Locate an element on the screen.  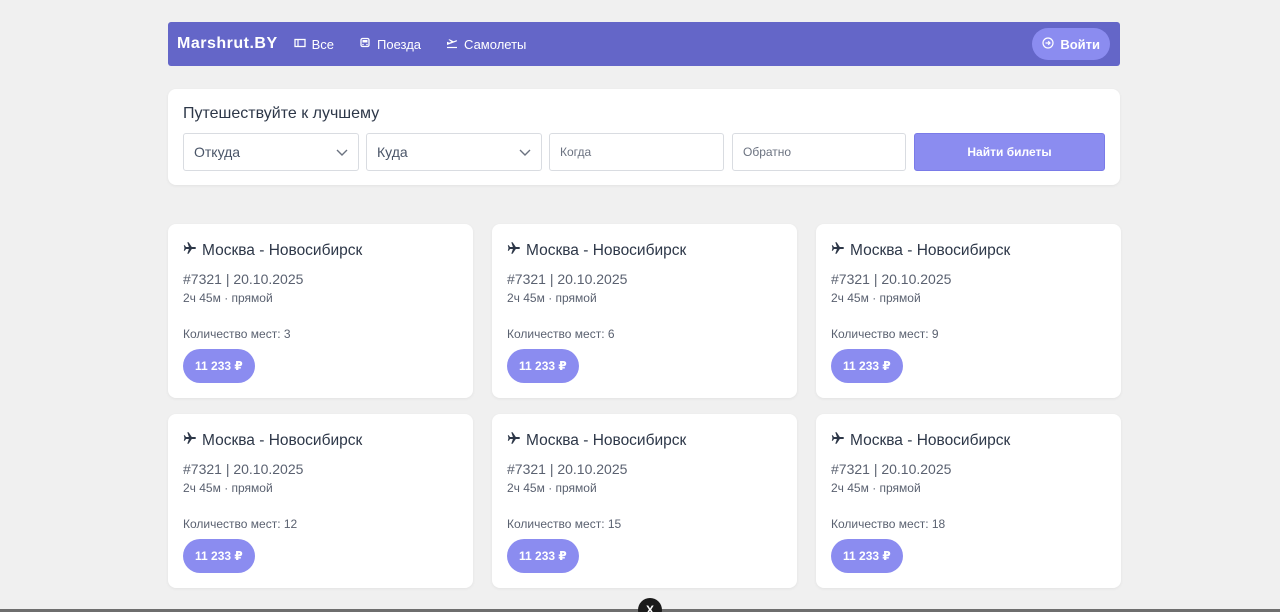
nav-link-label: Поезда is located at coordinates (399, 44).